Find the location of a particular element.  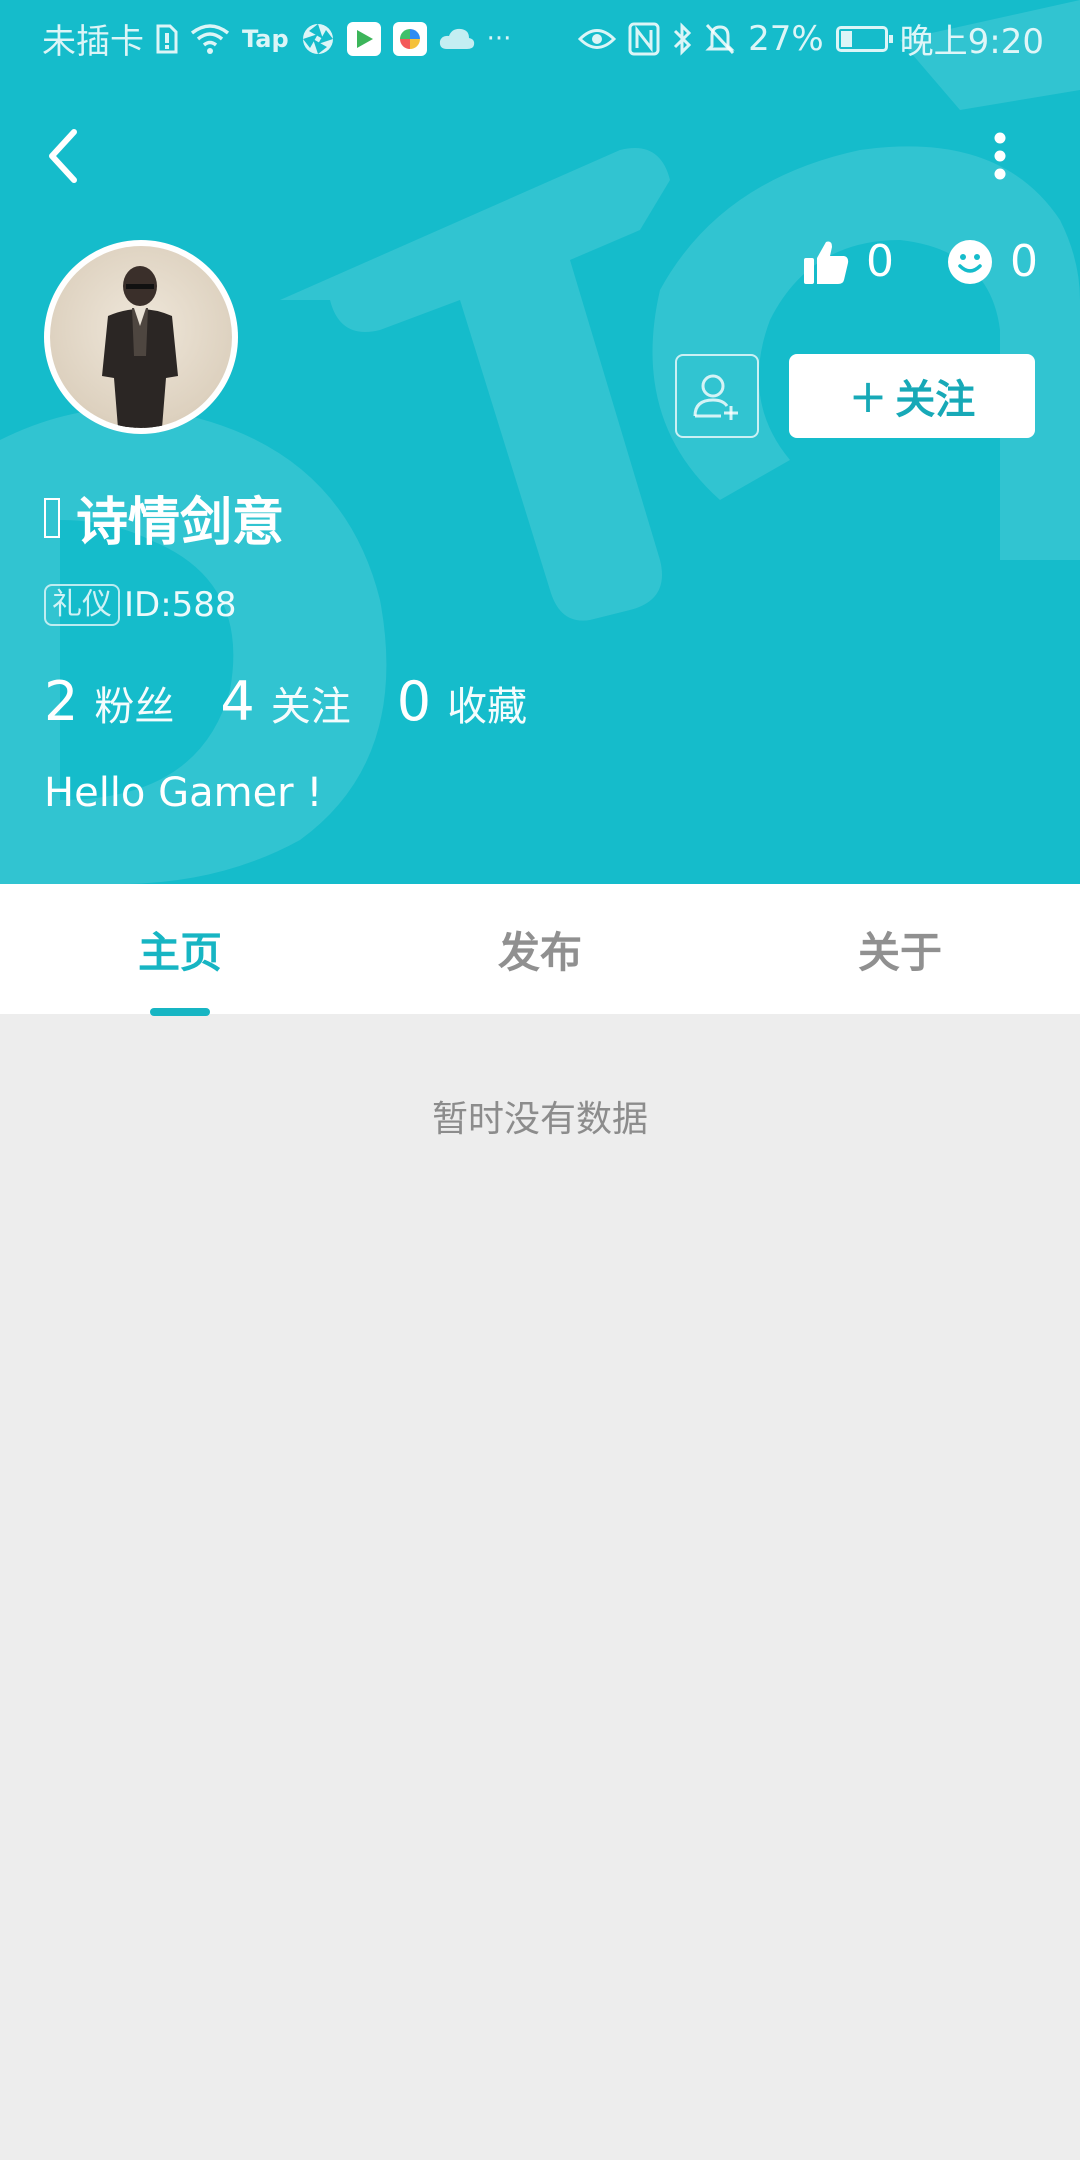

empty-state-text: 暂时没有数据 is located at coordinates (539, 1119).